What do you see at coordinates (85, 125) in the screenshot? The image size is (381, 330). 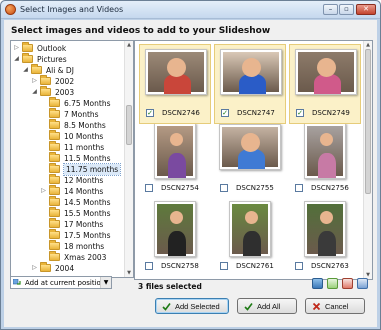 I see `tree-item-label: 8.5 Months` at bounding box center [85, 125].